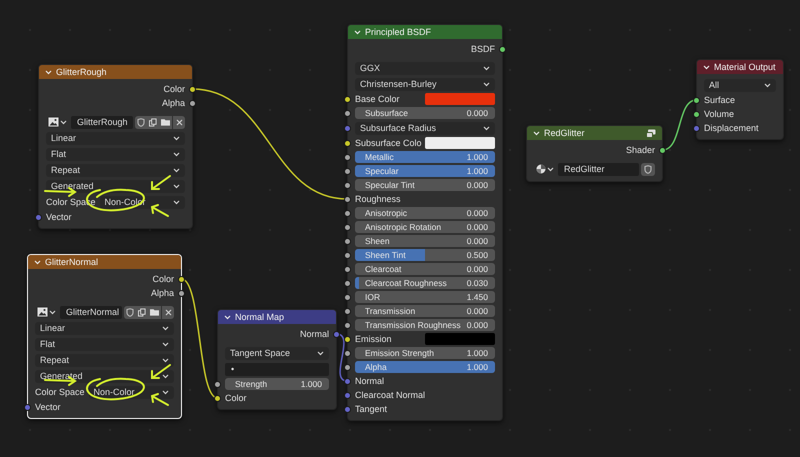 The image size is (800, 457). What do you see at coordinates (425, 255) in the screenshot?
I see `slider-field: Sheen Tint 0.500` at bounding box center [425, 255].